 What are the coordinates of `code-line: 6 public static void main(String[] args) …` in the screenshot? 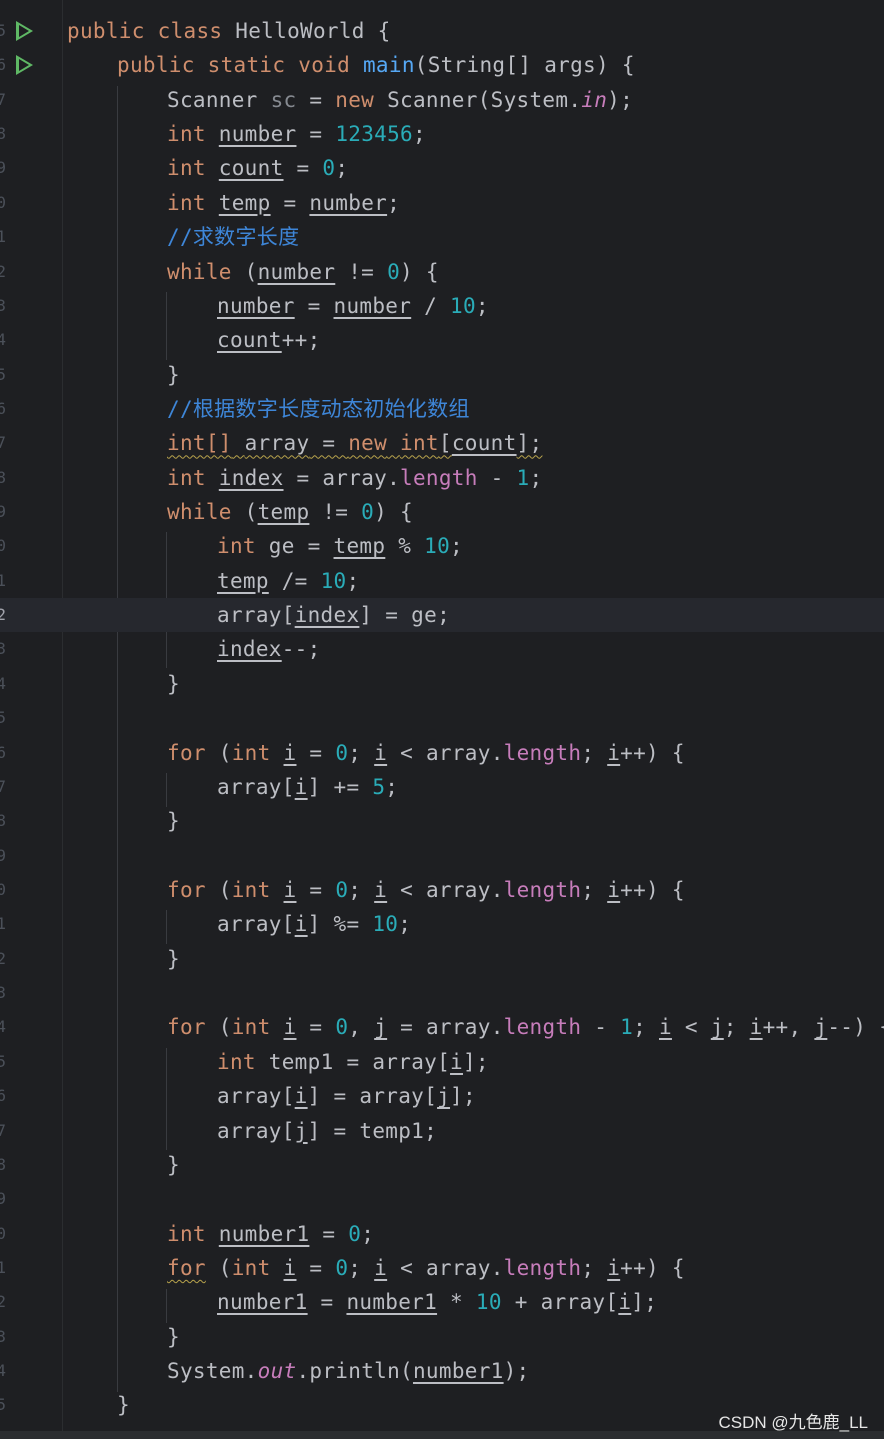 It's located at (442, 65).